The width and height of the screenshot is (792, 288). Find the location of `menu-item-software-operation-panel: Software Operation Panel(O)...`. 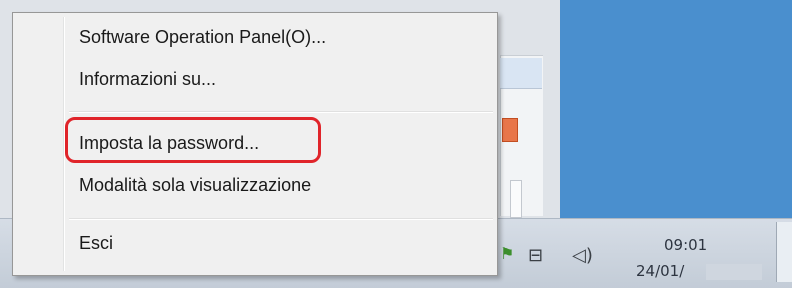

menu-item-software-operation-panel: Software Operation Panel(O)... is located at coordinates (202, 37).